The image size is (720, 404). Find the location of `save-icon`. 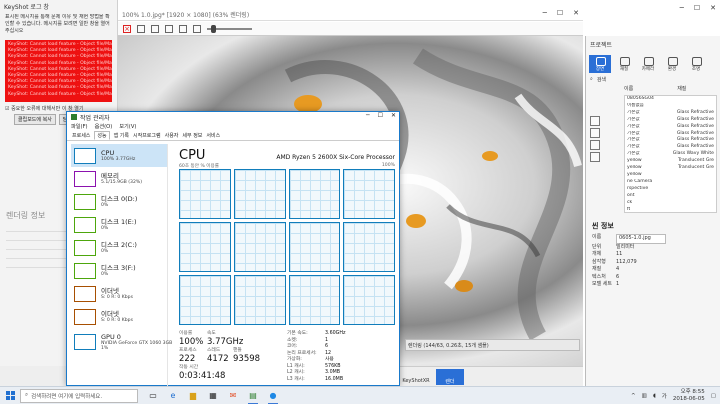

save-icon is located at coordinates (141, 28).